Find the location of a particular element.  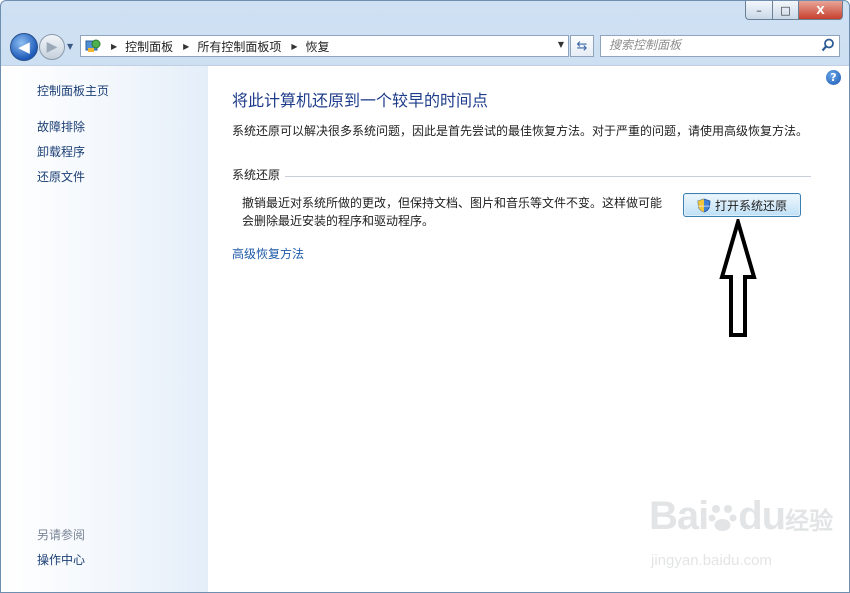

see-also-heading: 另请参阅 is located at coordinates (61, 535).